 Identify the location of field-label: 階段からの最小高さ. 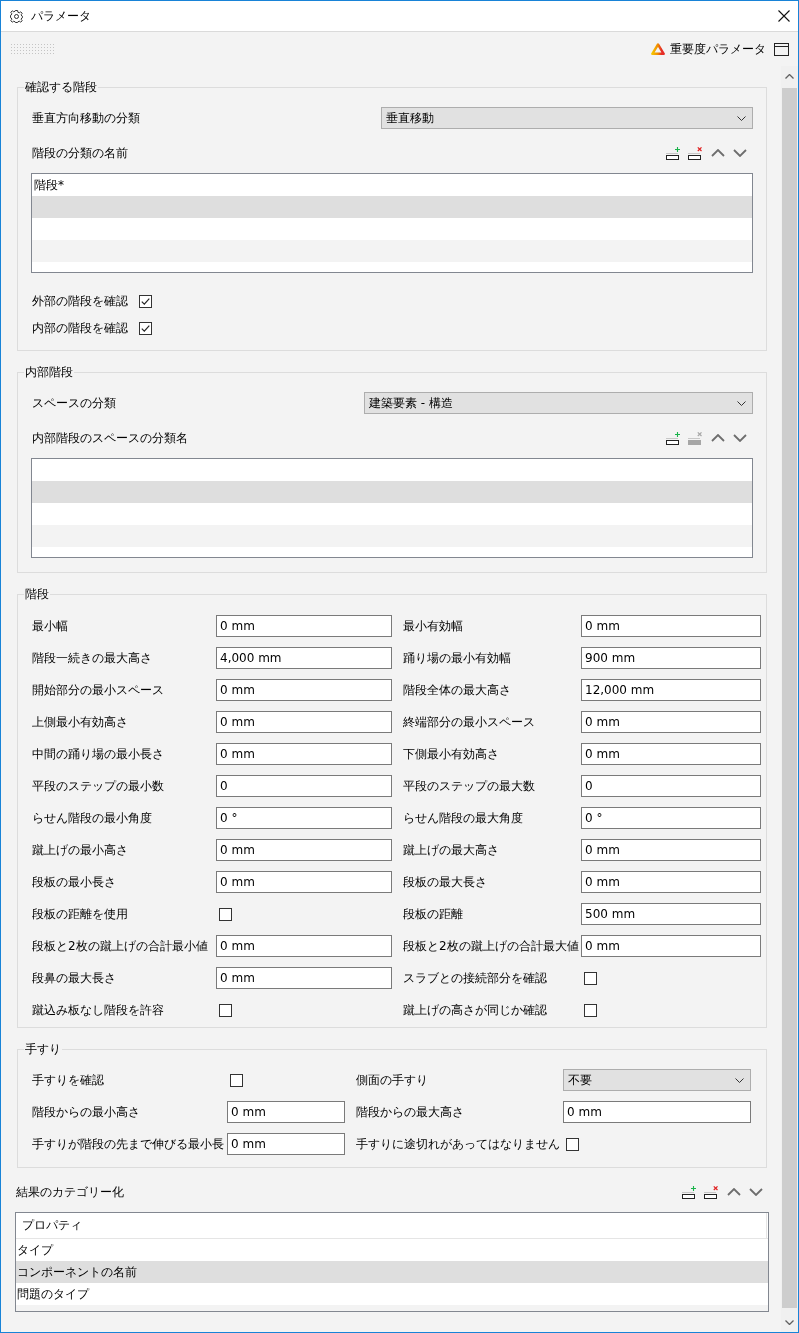
(86, 1112).